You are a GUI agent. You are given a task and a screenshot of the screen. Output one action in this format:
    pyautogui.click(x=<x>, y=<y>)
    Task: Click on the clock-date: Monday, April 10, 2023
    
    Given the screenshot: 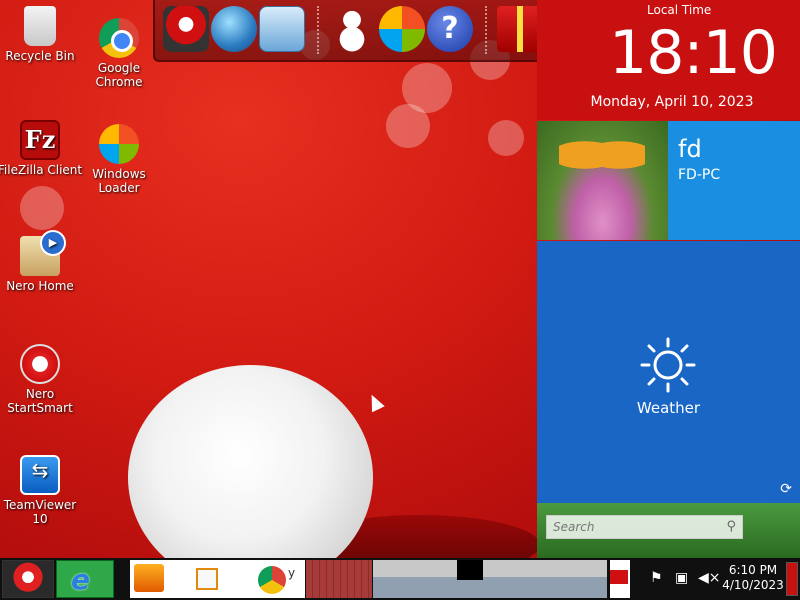 What is the action you would take?
    pyautogui.click(x=672, y=102)
    